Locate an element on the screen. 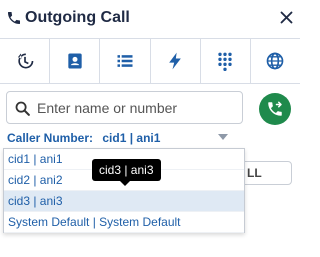 The height and width of the screenshot is (257, 320). dialpad-icon is located at coordinates (225, 61).